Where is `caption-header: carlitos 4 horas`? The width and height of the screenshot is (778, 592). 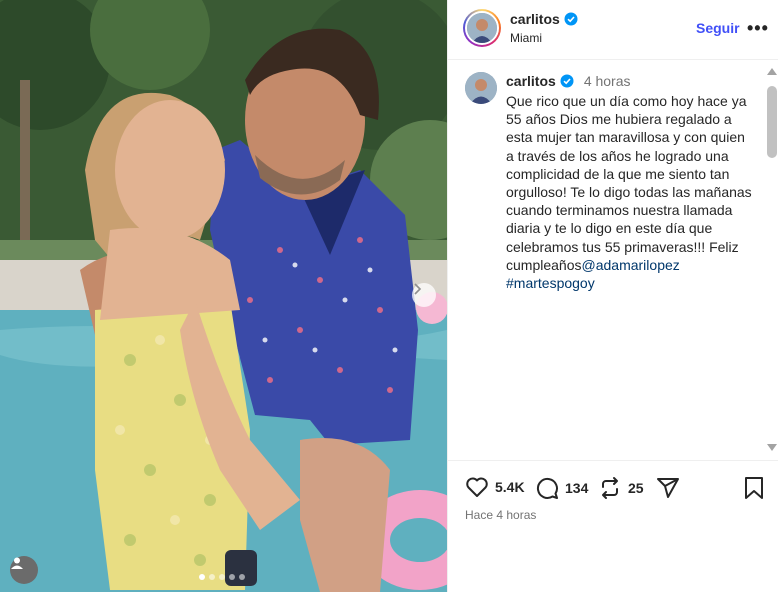 caption-header: carlitos 4 horas is located at coordinates (568, 81).